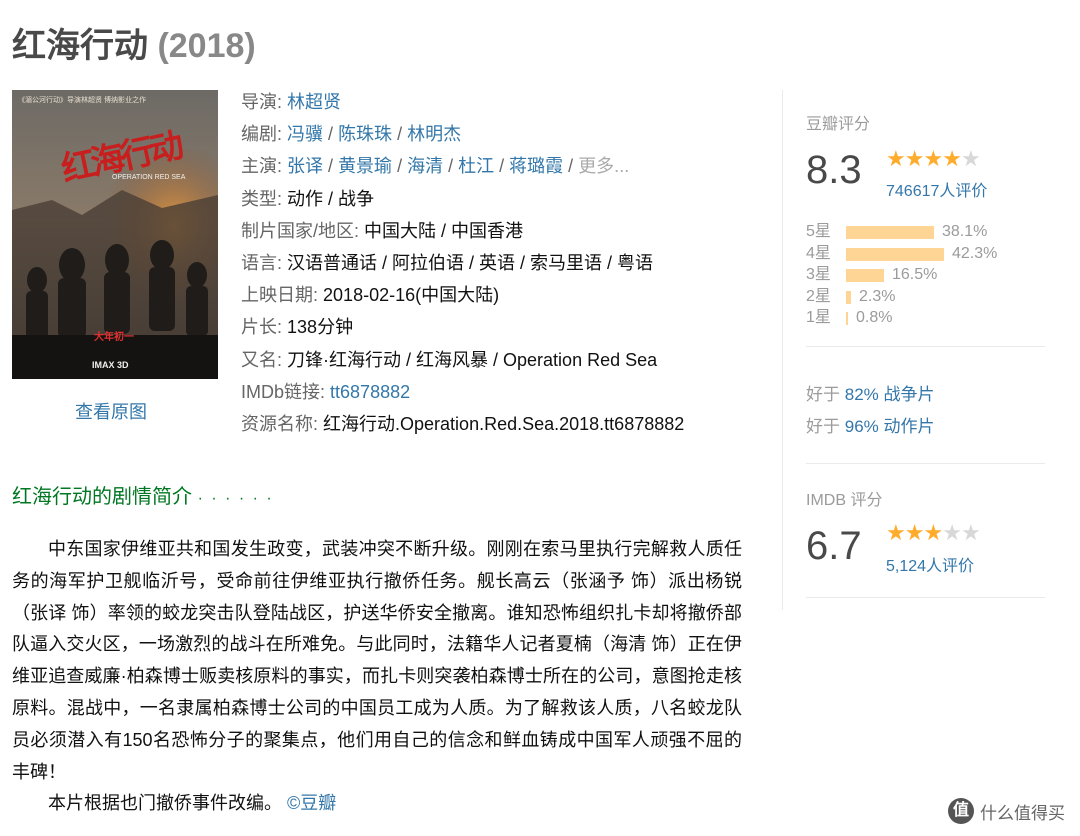 Image resolution: width=1080 pixels, height=836 pixels. Describe the element at coordinates (925, 297) in the screenshot. I see `rating-bar-row: 2星 2.3%` at that location.